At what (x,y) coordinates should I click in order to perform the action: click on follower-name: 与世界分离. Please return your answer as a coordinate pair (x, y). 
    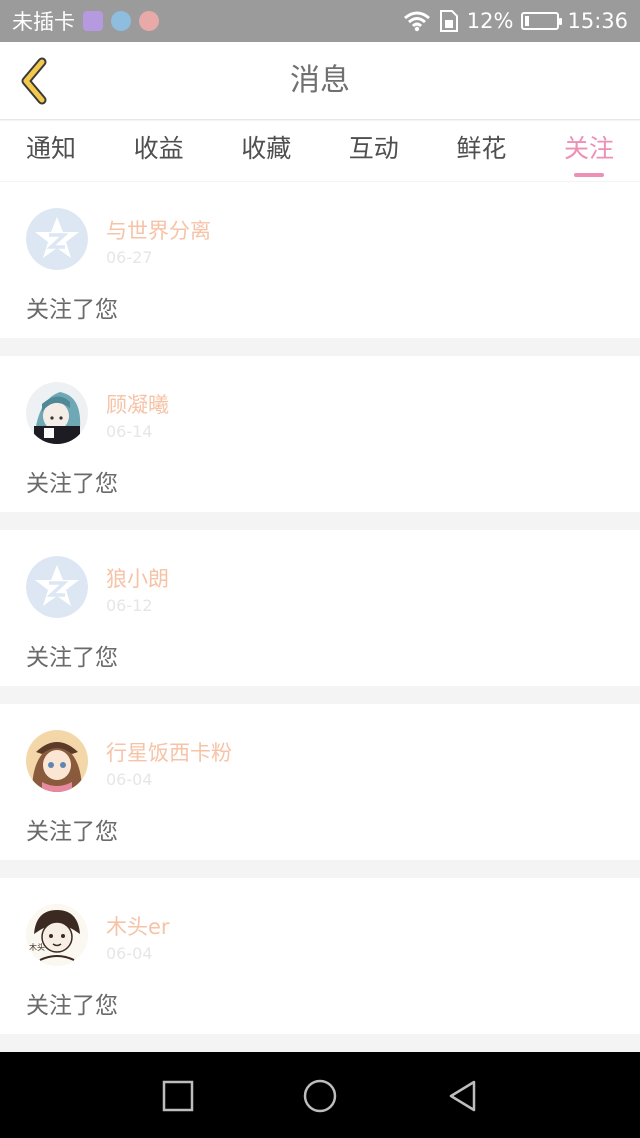
    Looking at the image, I should click on (158, 230).